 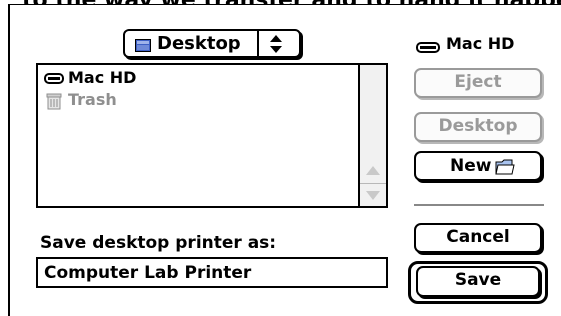 I want to click on location-popup: Desktop, so click(x=212, y=43).